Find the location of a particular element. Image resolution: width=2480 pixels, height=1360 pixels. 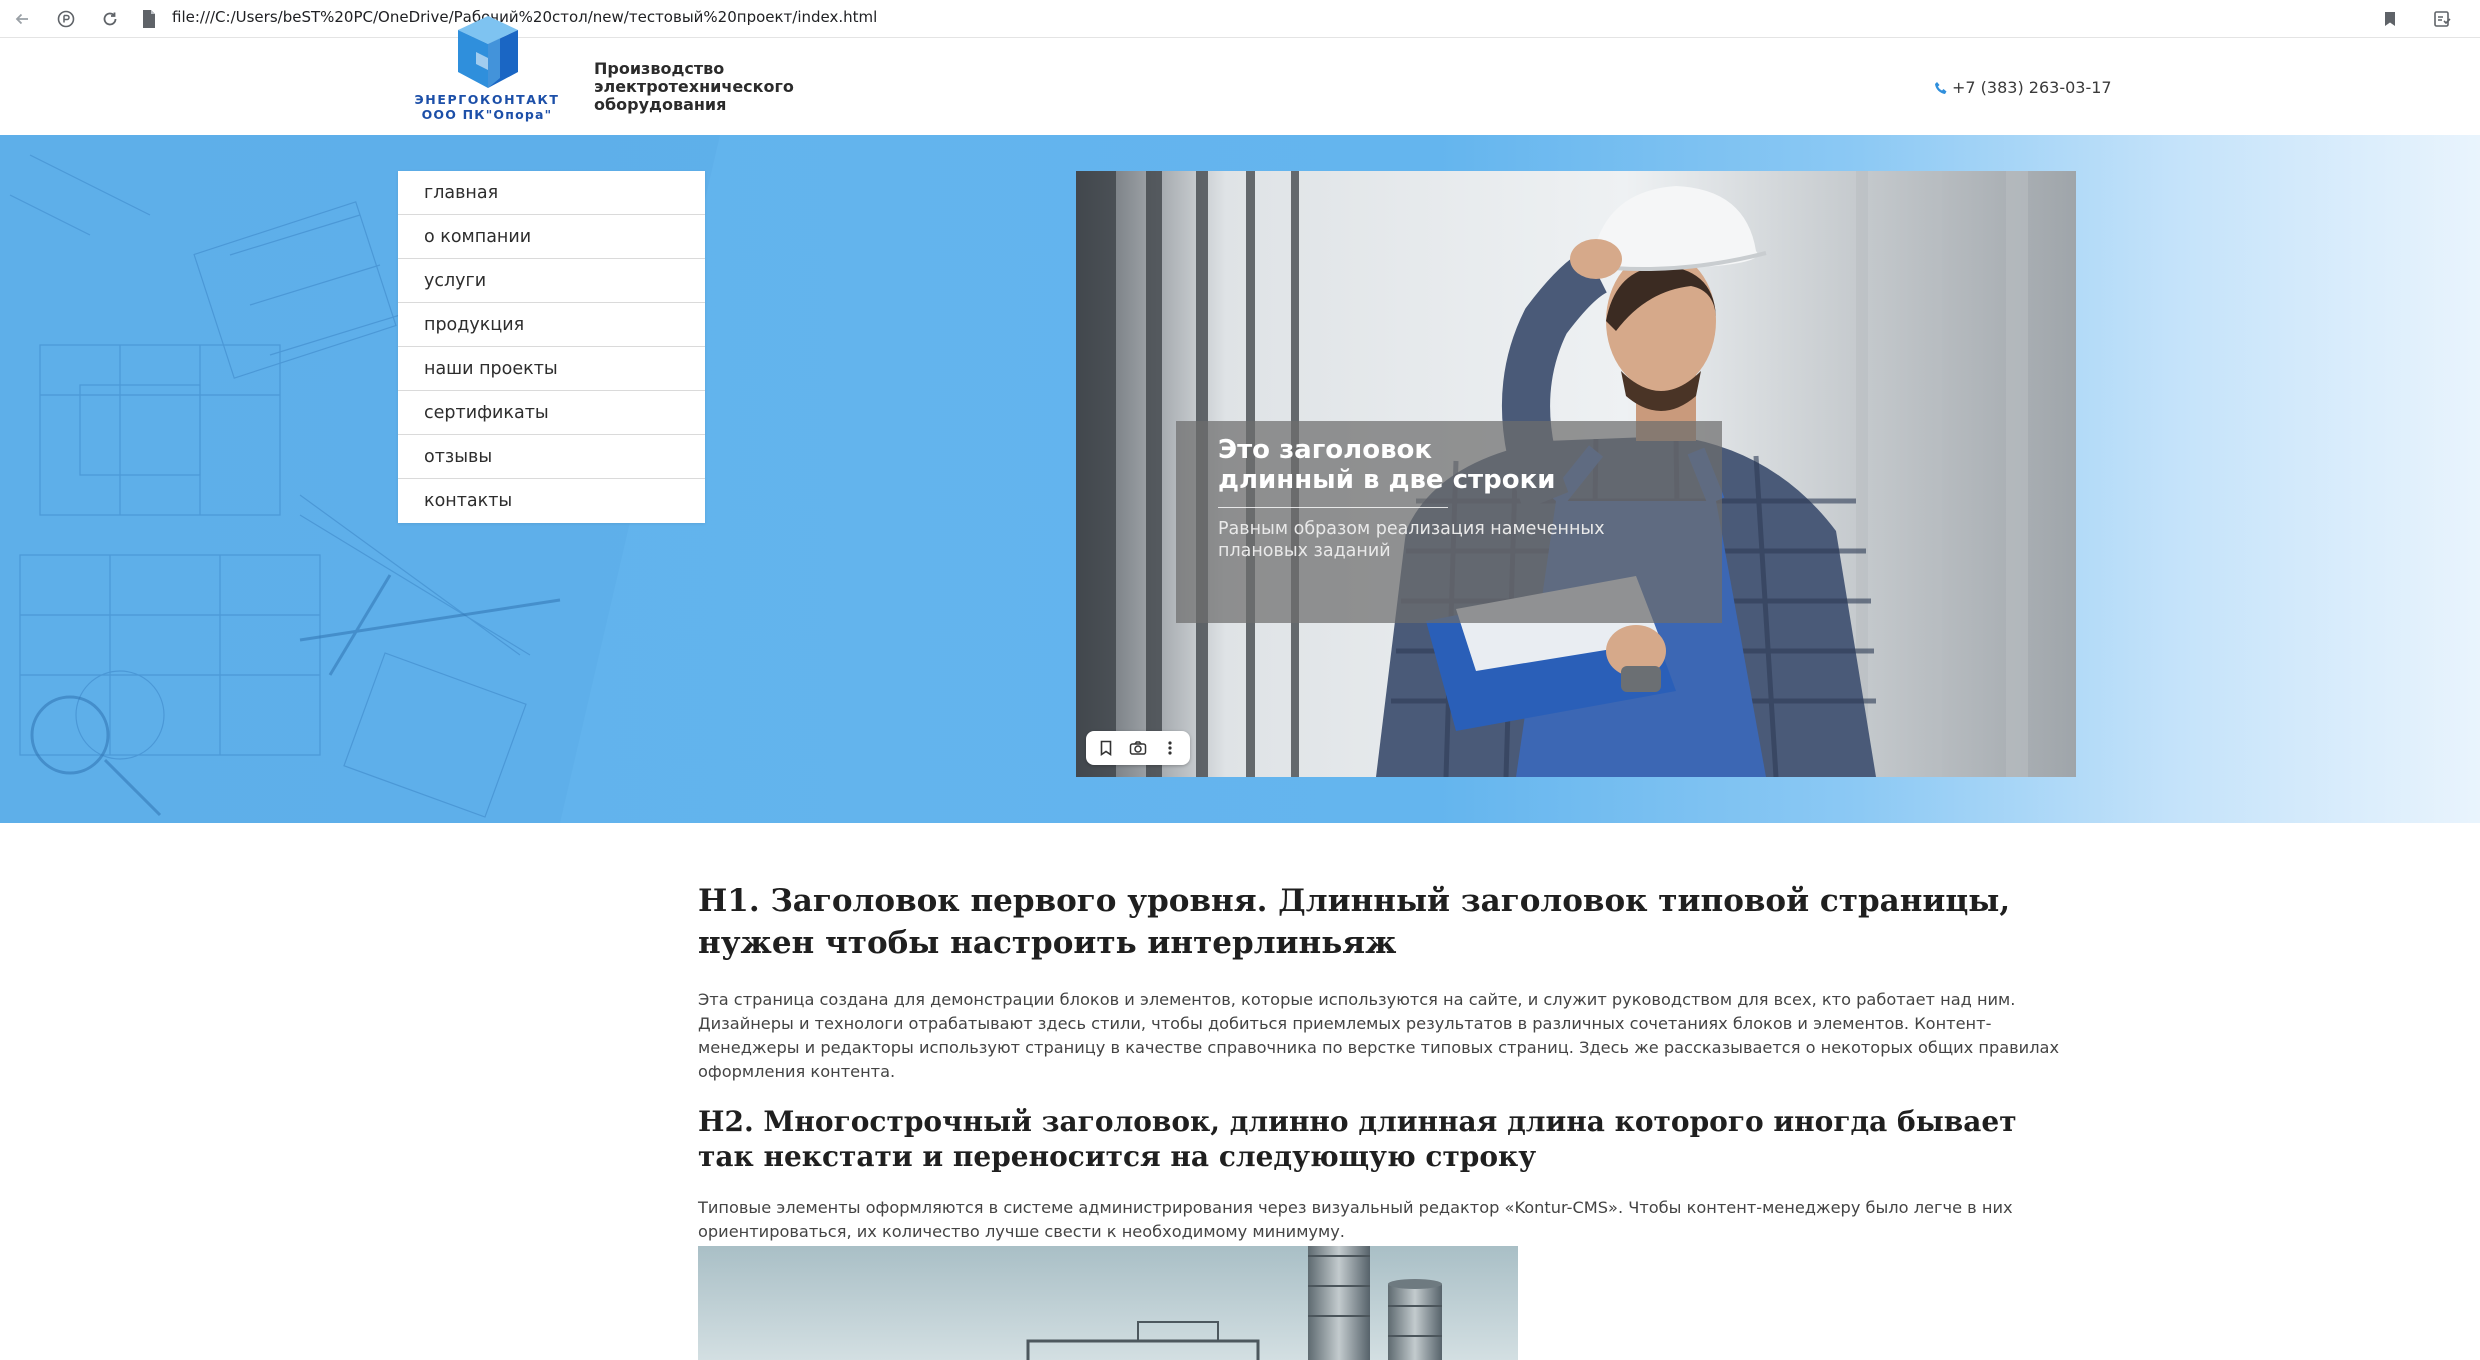

header-phone: +7 (383) 263-03-17 is located at coordinates (2023, 87).